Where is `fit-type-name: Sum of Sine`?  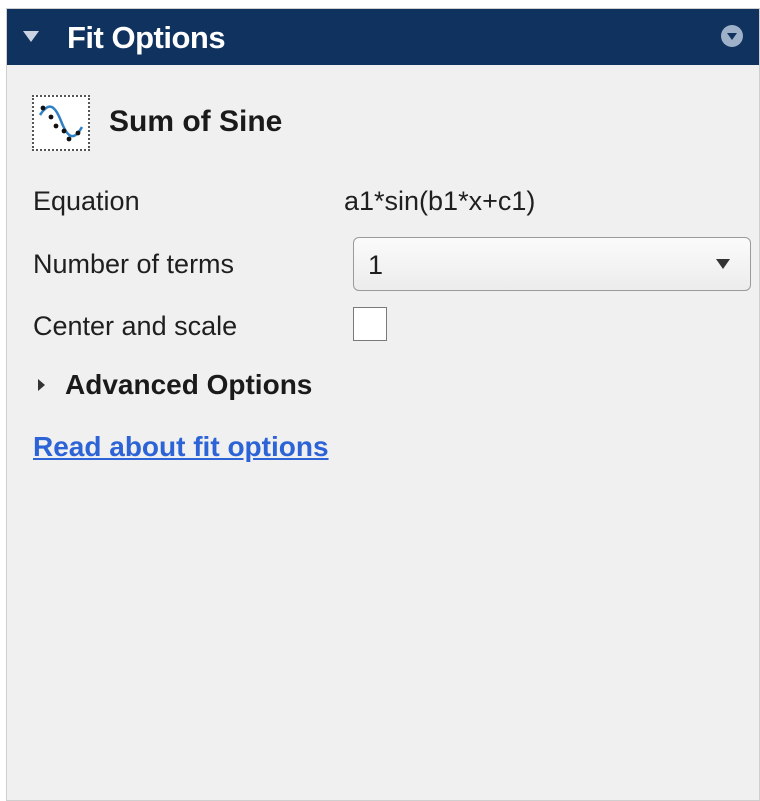 fit-type-name: Sum of Sine is located at coordinates (196, 121).